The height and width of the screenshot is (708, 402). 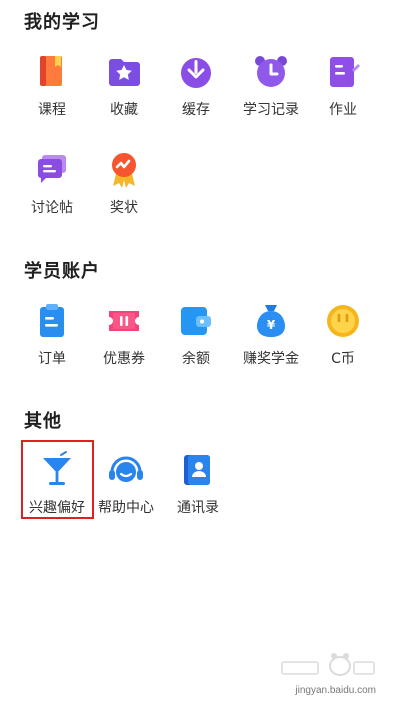 What do you see at coordinates (124, 208) in the screenshot?
I see `study-item-label: 奖状` at bounding box center [124, 208].